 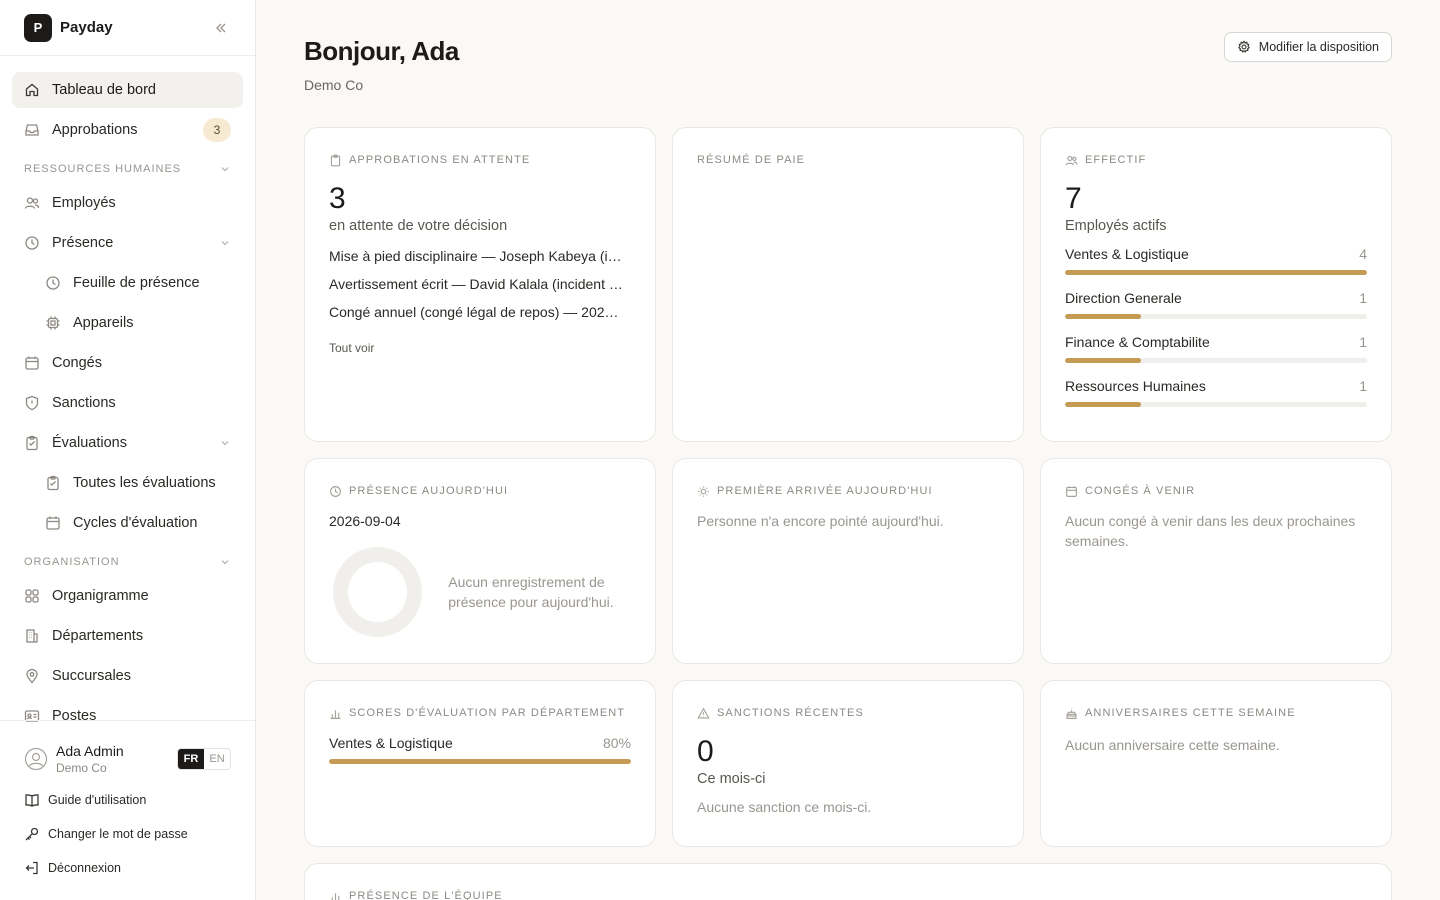 I want to click on user-name: Ada Admin, so click(x=90, y=751).